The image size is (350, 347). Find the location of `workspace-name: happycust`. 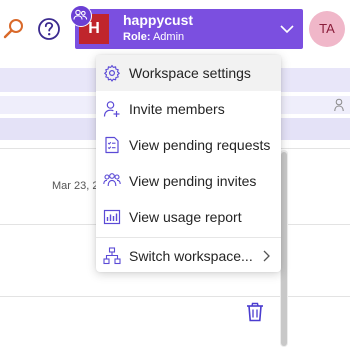

workspace-name: happycust is located at coordinates (158, 20).